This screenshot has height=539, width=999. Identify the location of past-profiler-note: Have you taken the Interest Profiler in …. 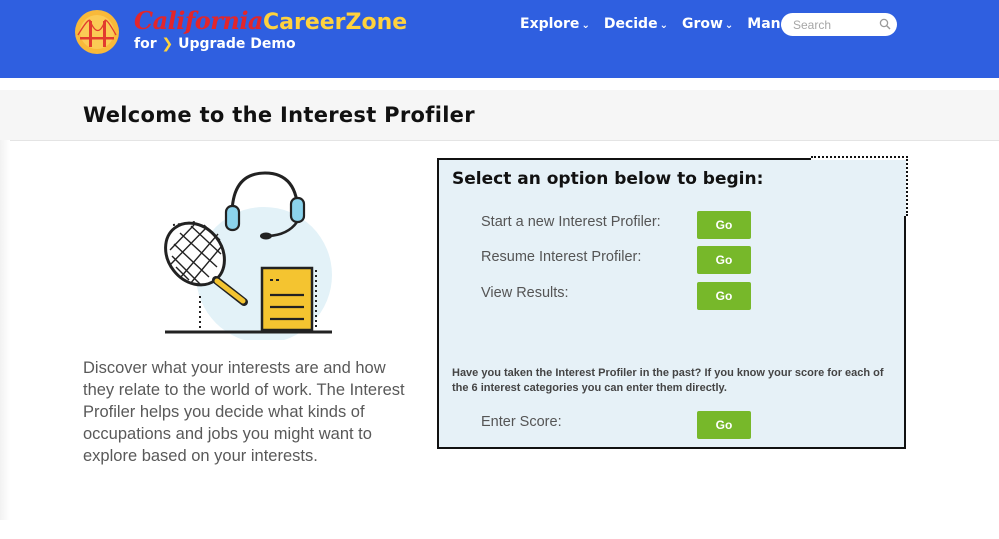
(668, 380).